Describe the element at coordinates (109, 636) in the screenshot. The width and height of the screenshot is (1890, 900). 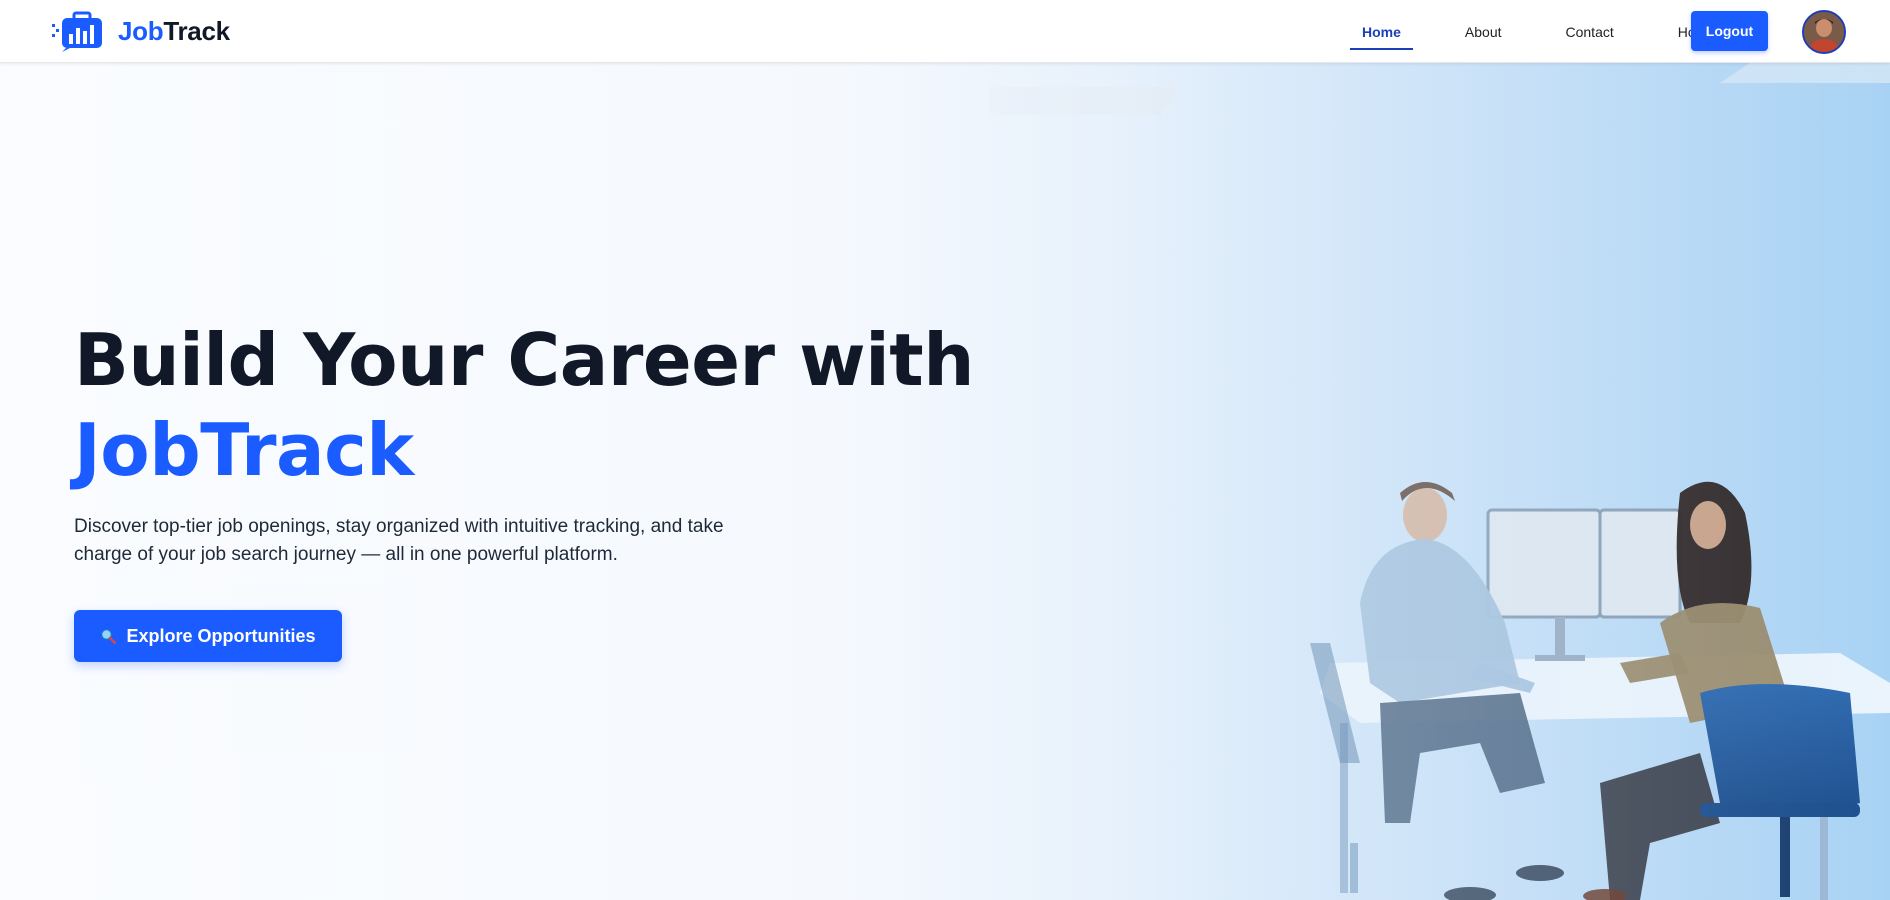
I see `magnifier-icon` at that location.